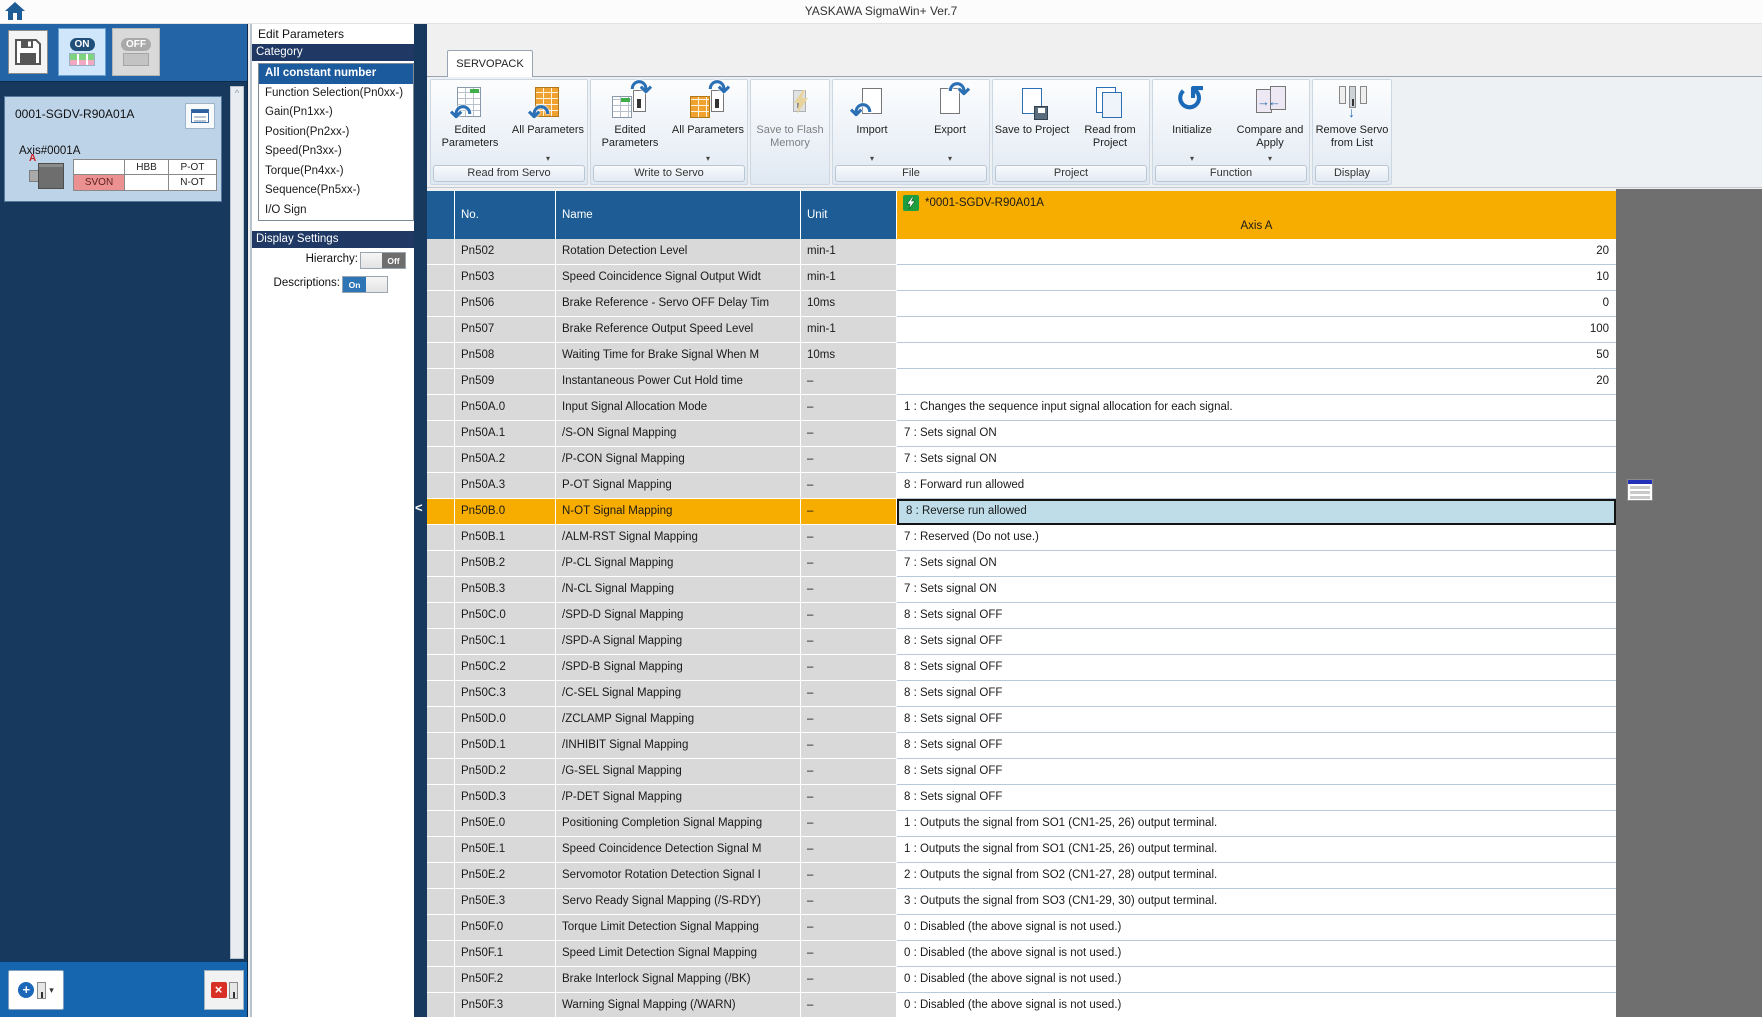 The width and height of the screenshot is (1762, 1017). I want to click on param-name: N-OT Signal Mapping, so click(678, 512).